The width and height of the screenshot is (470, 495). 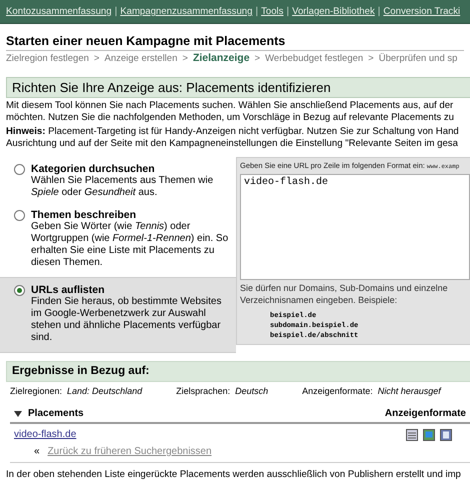 I want to click on criteria-value: Nicht herausgef, so click(x=409, y=391).